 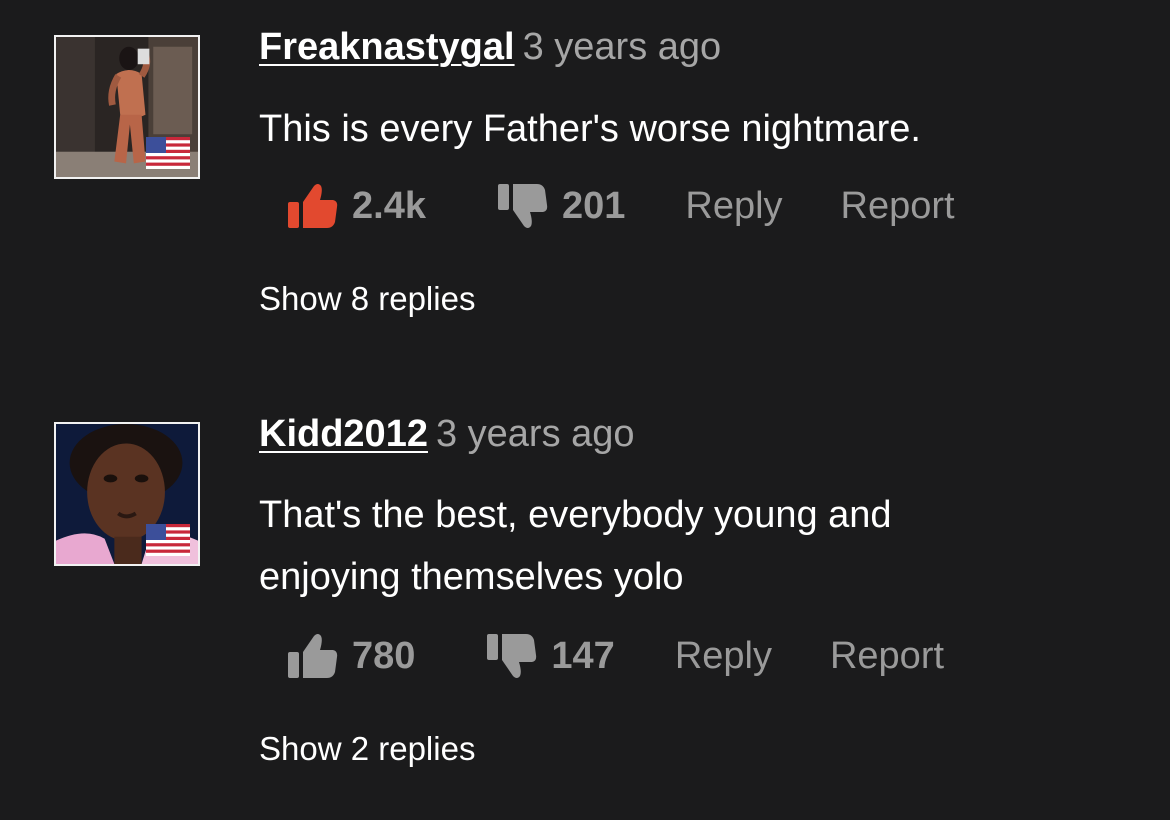 What do you see at coordinates (593, 205) in the screenshot?
I see `dislike-count: 201` at bounding box center [593, 205].